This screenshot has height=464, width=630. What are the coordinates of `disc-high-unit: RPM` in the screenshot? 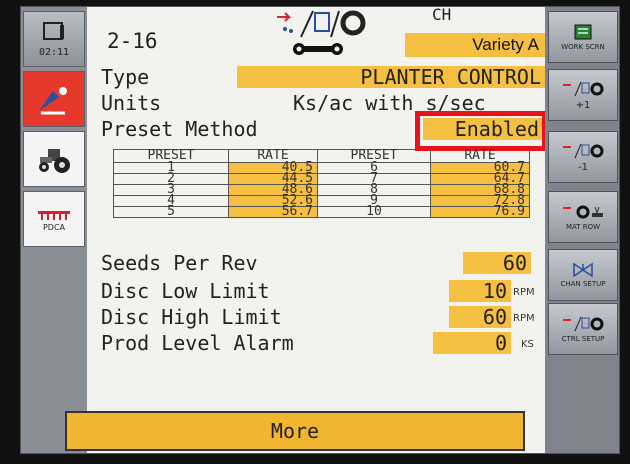 It's located at (524, 318).